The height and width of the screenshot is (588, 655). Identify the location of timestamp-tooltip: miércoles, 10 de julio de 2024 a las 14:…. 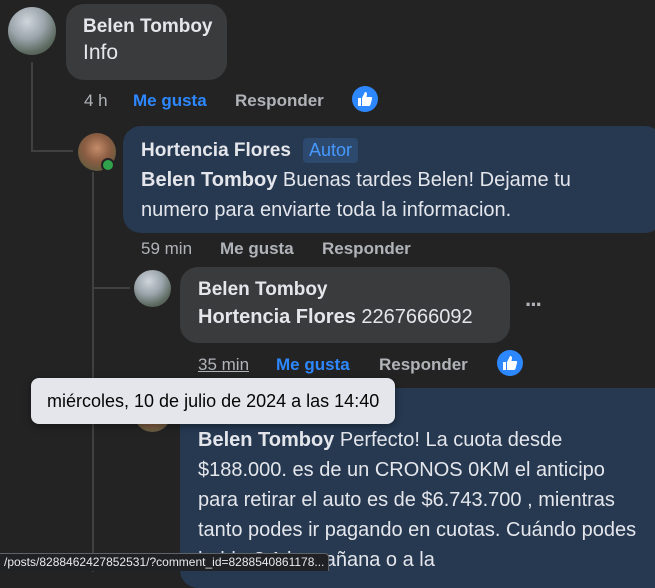
(213, 401).